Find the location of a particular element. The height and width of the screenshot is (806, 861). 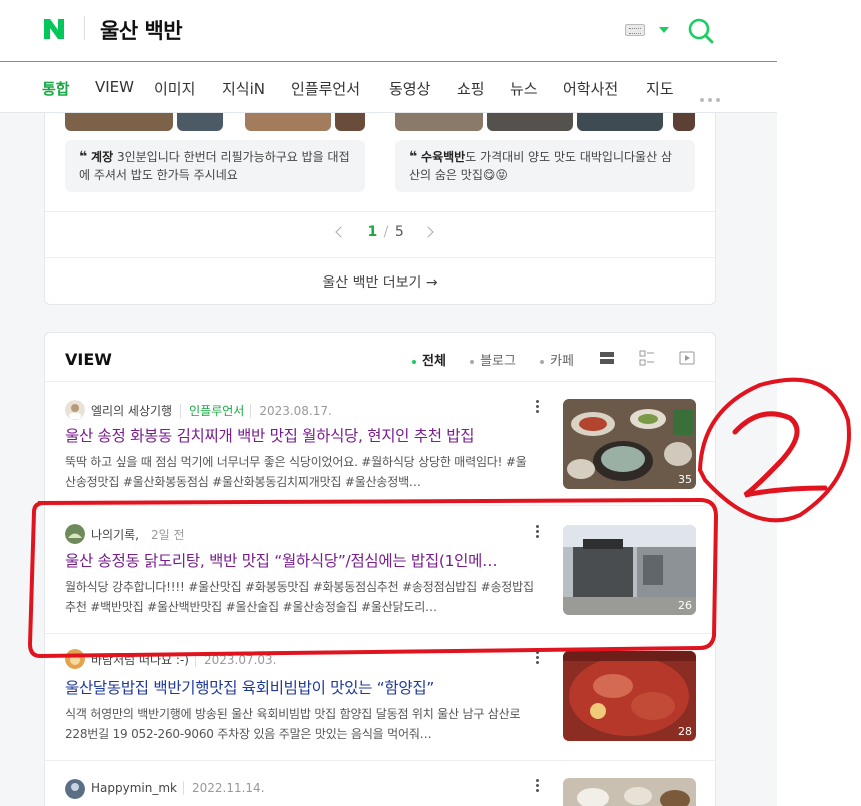

tab-video: 동영상 is located at coordinates (409, 88).